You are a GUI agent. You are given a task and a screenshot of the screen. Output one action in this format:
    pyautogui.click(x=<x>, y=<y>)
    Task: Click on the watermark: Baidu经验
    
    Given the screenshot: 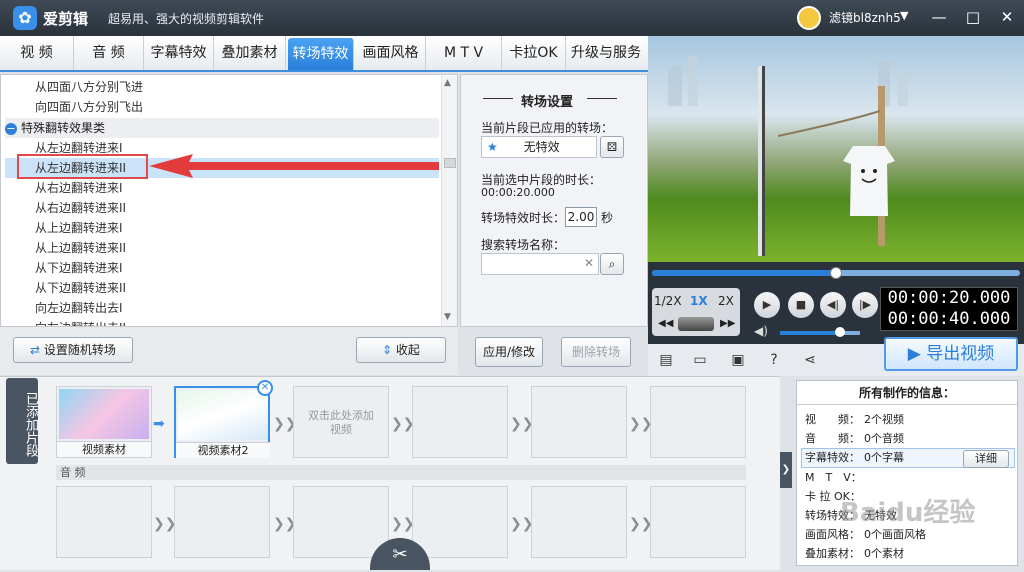 What is the action you would take?
    pyautogui.click(x=908, y=513)
    